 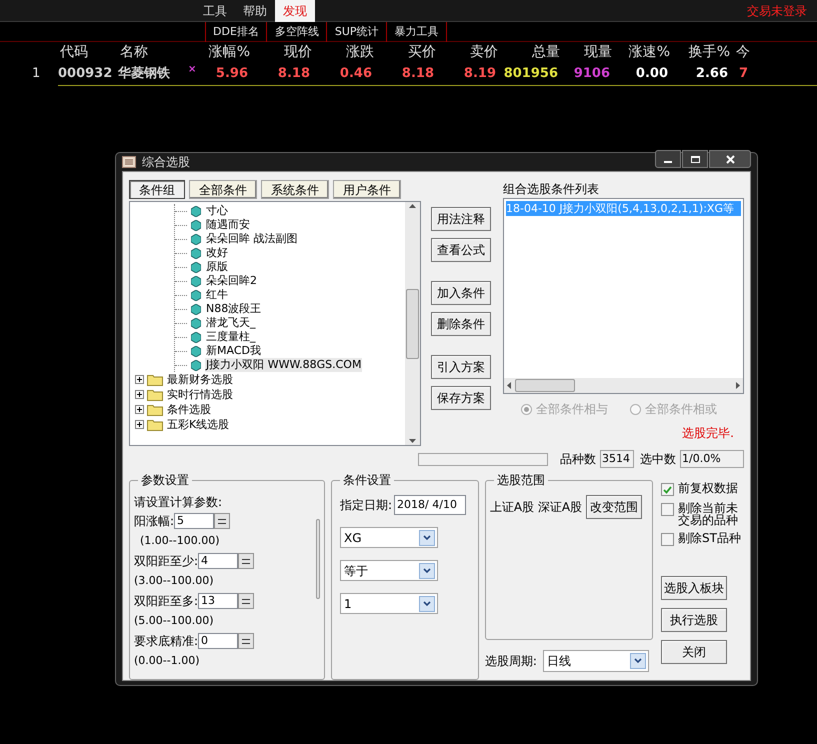 I want to click on column-header: 代码, so click(x=90, y=52).